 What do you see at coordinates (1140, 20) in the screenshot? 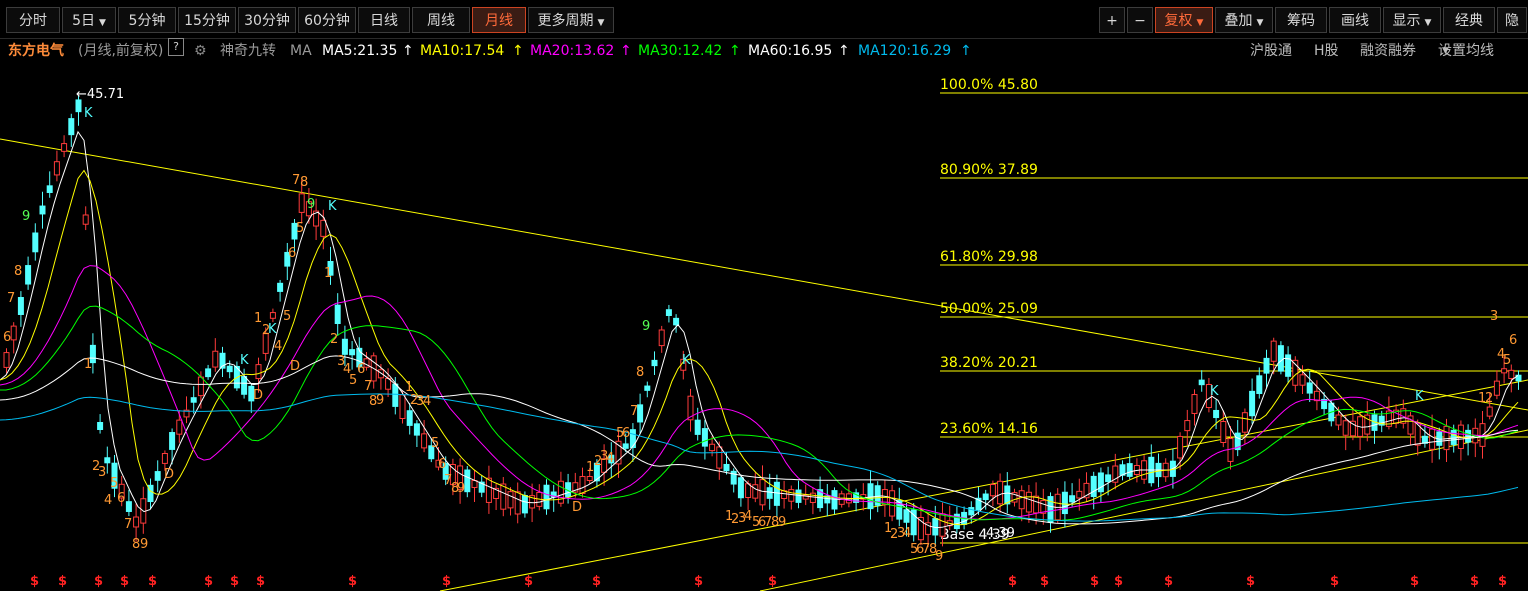
I see `zoom-out-button: −` at bounding box center [1140, 20].